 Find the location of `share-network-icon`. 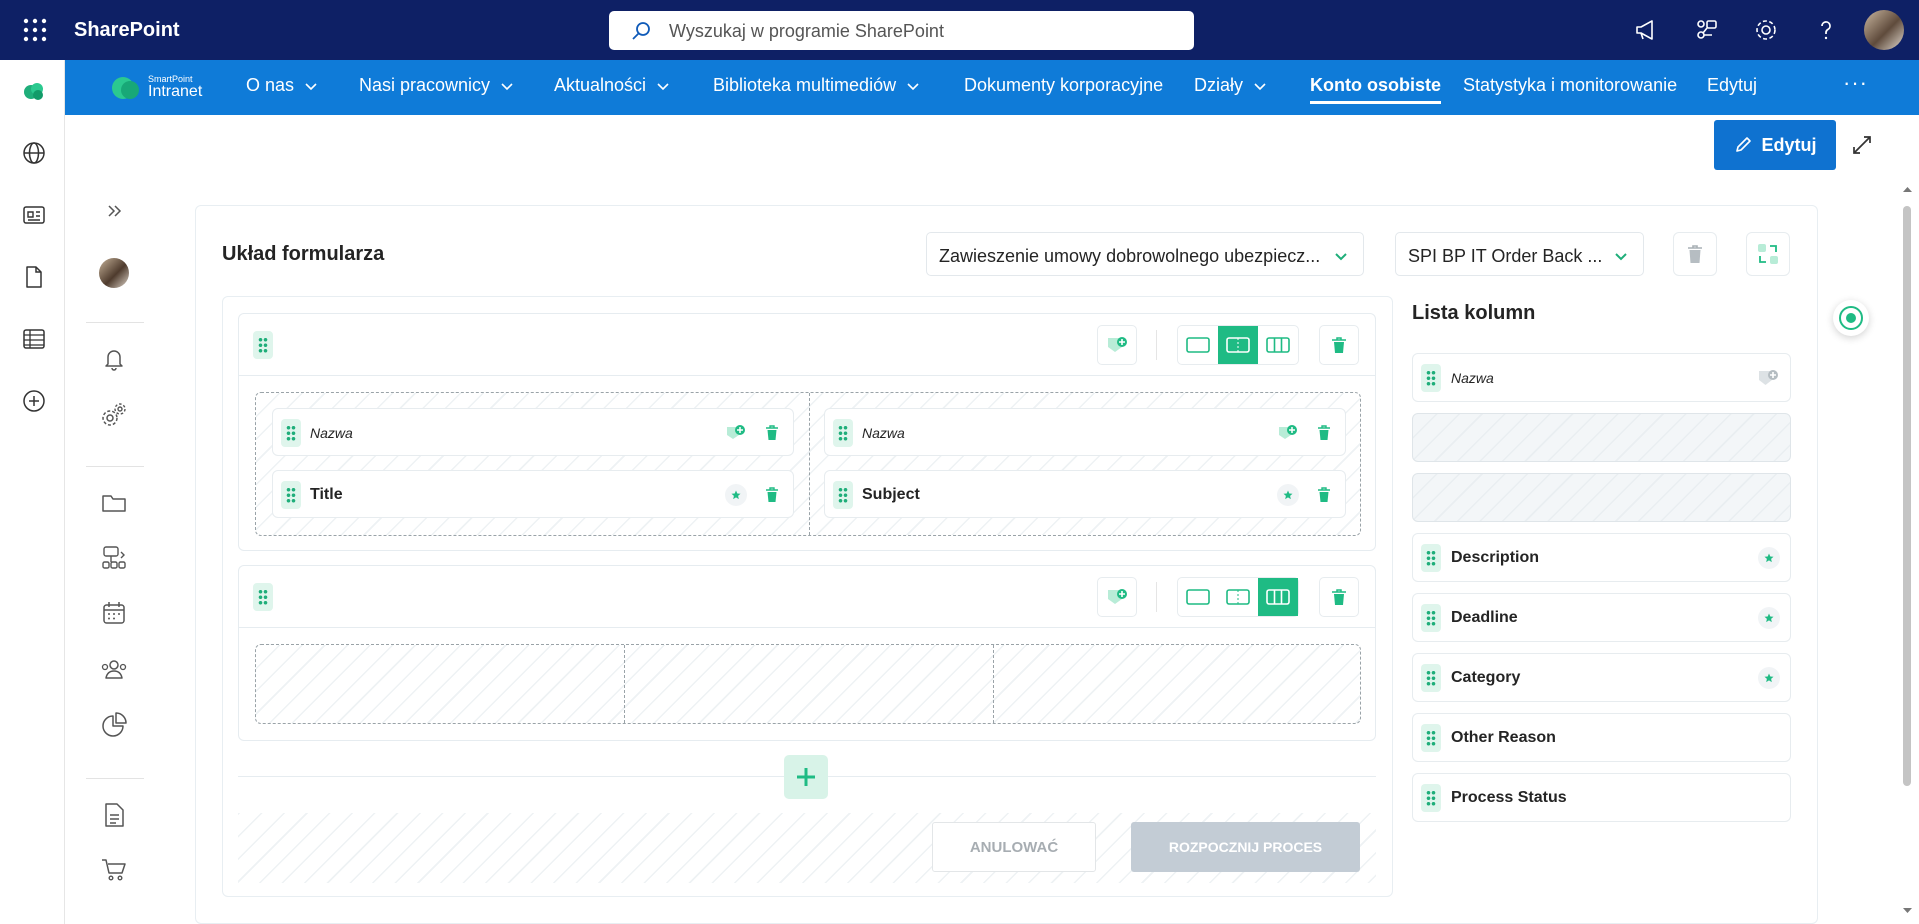

share-network-icon is located at coordinates (1706, 30).